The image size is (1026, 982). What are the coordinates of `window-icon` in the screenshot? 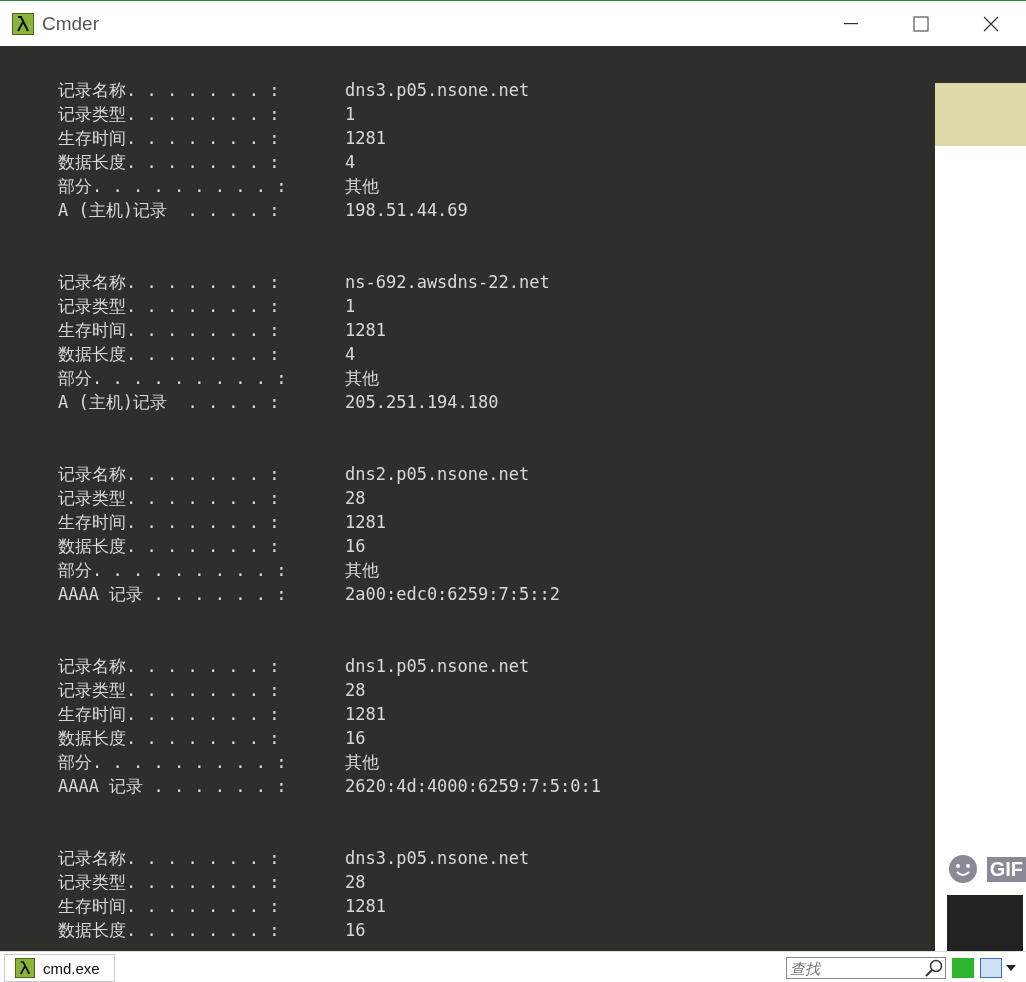 It's located at (991, 968).